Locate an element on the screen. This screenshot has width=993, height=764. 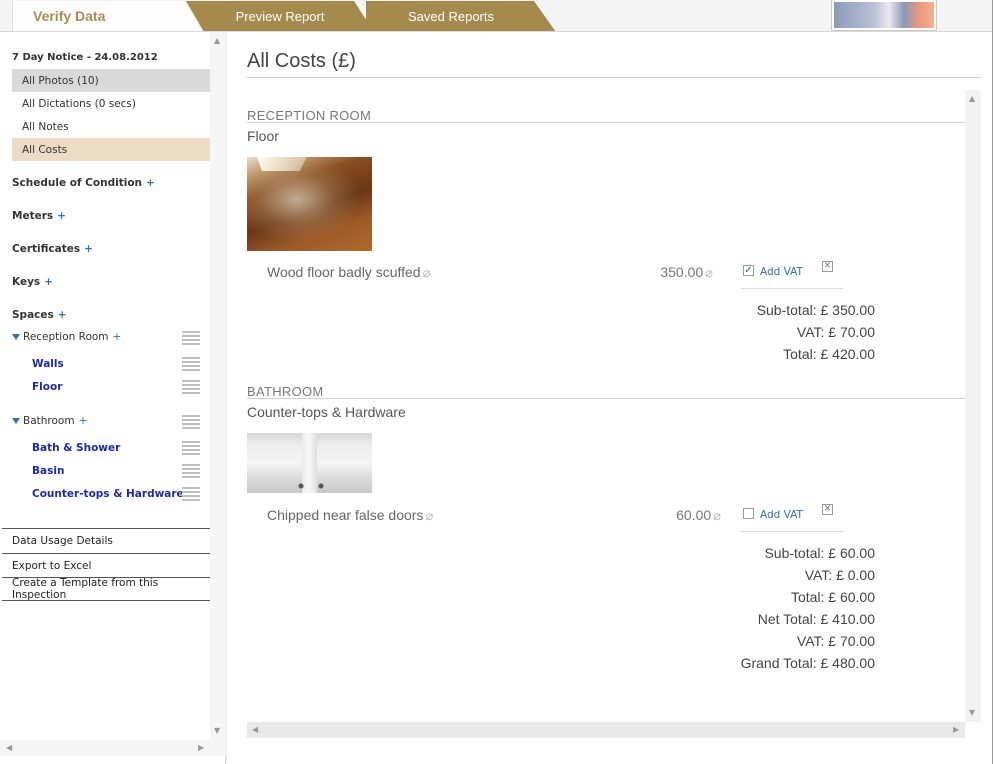
space-bathroom: Bathroom + is located at coordinates (49, 421).